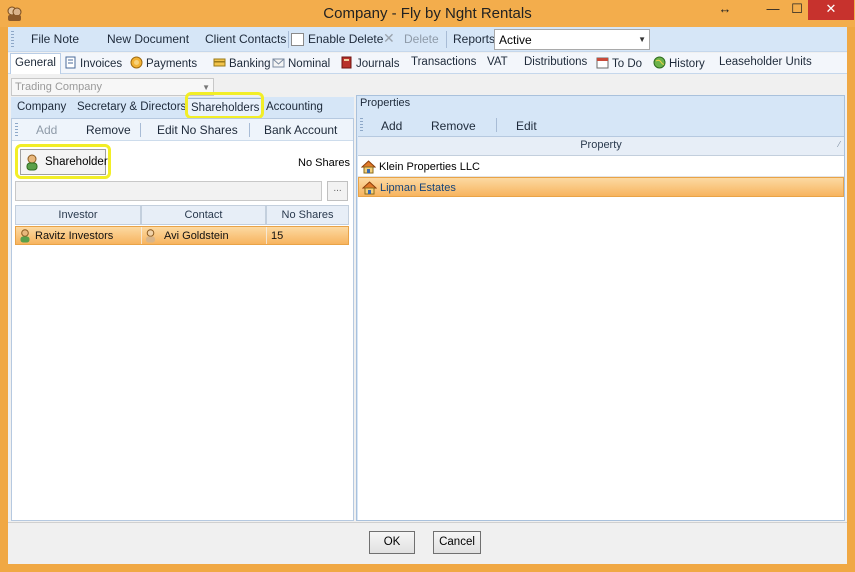 The height and width of the screenshot is (572, 855). I want to click on shareholder-button-highlight, so click(63, 161).